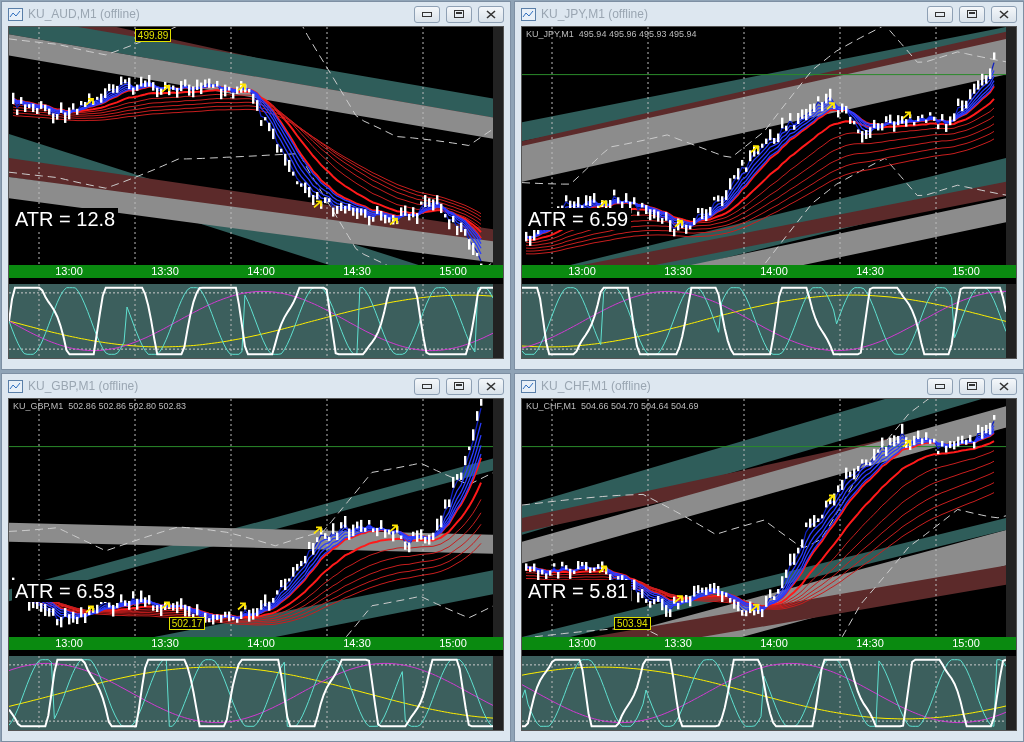 This screenshot has width=1024, height=742. What do you see at coordinates (84, 14) in the screenshot?
I see `window-title: KU_AUD,M1 (offline)` at bounding box center [84, 14].